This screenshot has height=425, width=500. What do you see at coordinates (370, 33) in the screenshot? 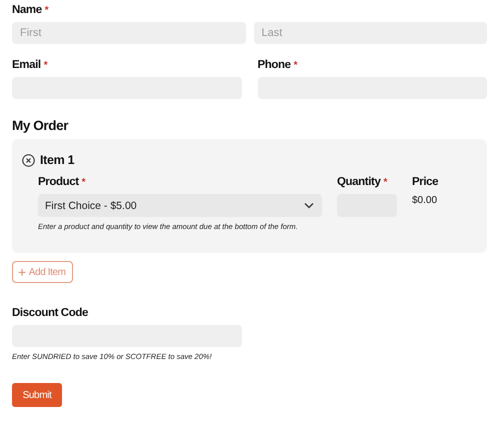
I see `text-field: Last` at bounding box center [370, 33].